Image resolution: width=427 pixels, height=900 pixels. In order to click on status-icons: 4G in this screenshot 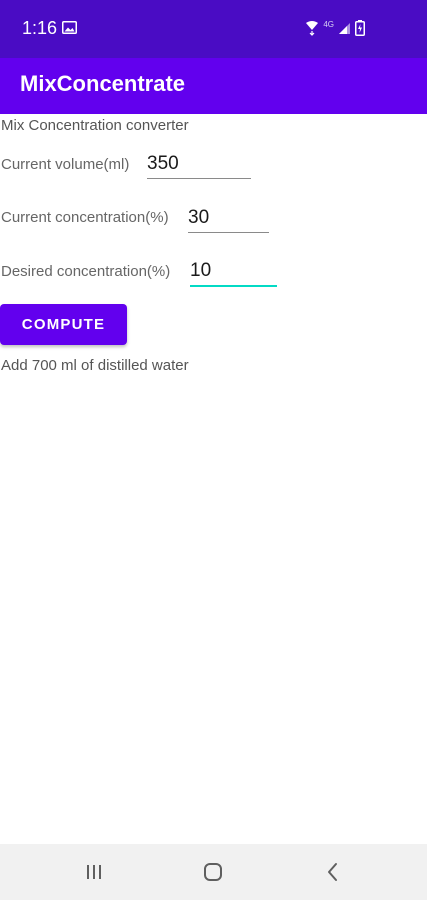, I will do `click(335, 28)`.